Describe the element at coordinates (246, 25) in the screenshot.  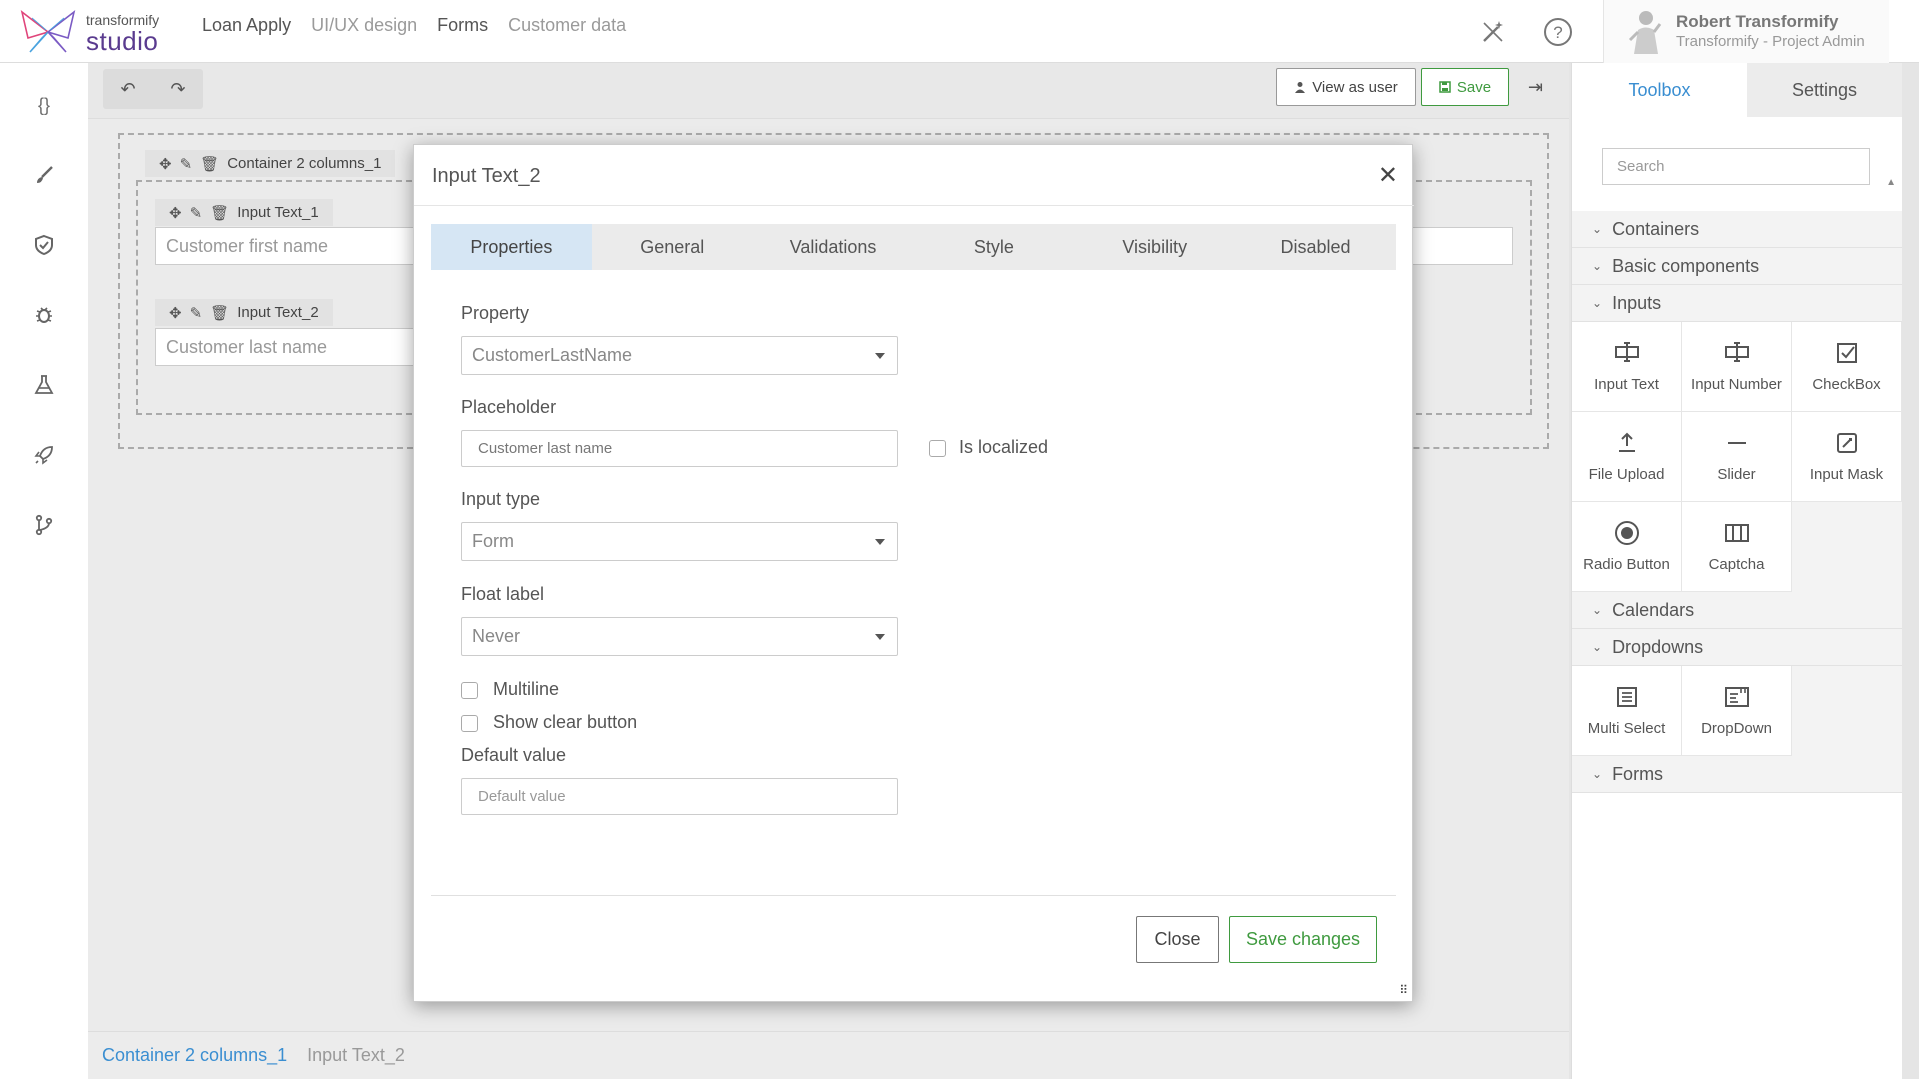
I see `nav-loan-apply: Loan Apply` at that location.